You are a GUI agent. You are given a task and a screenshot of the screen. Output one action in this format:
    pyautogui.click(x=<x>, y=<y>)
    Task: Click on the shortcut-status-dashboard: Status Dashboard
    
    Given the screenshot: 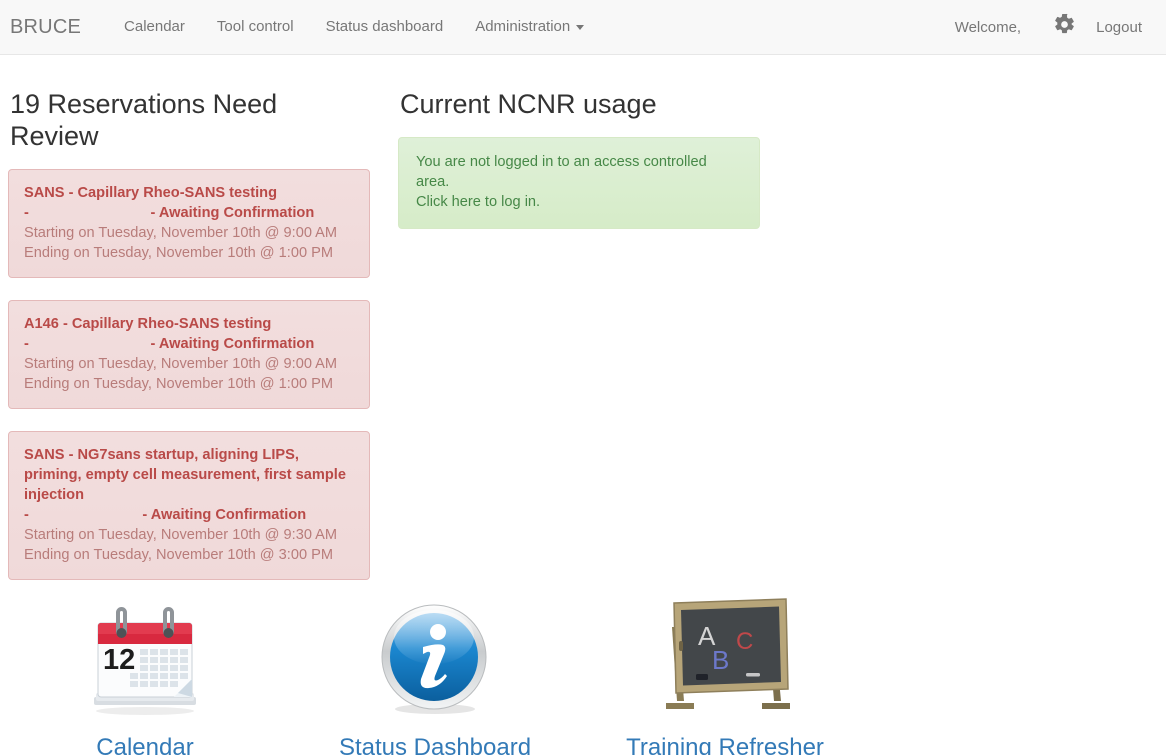 What is the action you would take?
    pyautogui.click(x=435, y=675)
    